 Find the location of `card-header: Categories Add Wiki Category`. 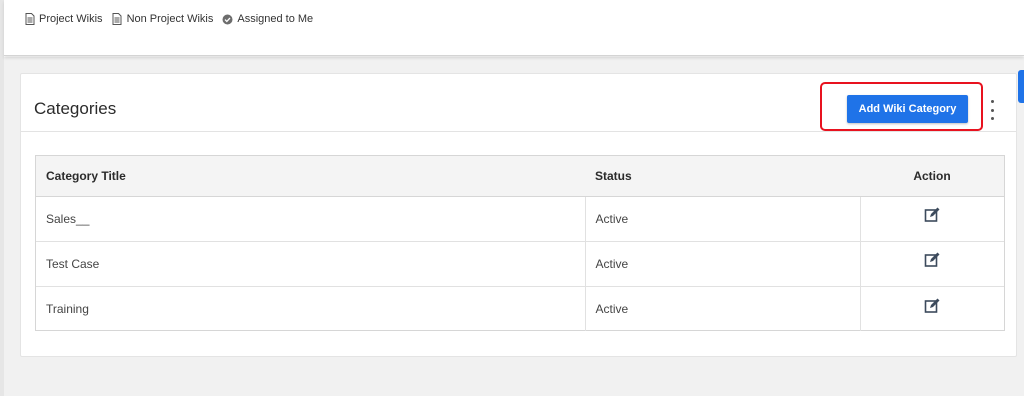

card-header: Categories Add Wiki Category is located at coordinates (518, 103).